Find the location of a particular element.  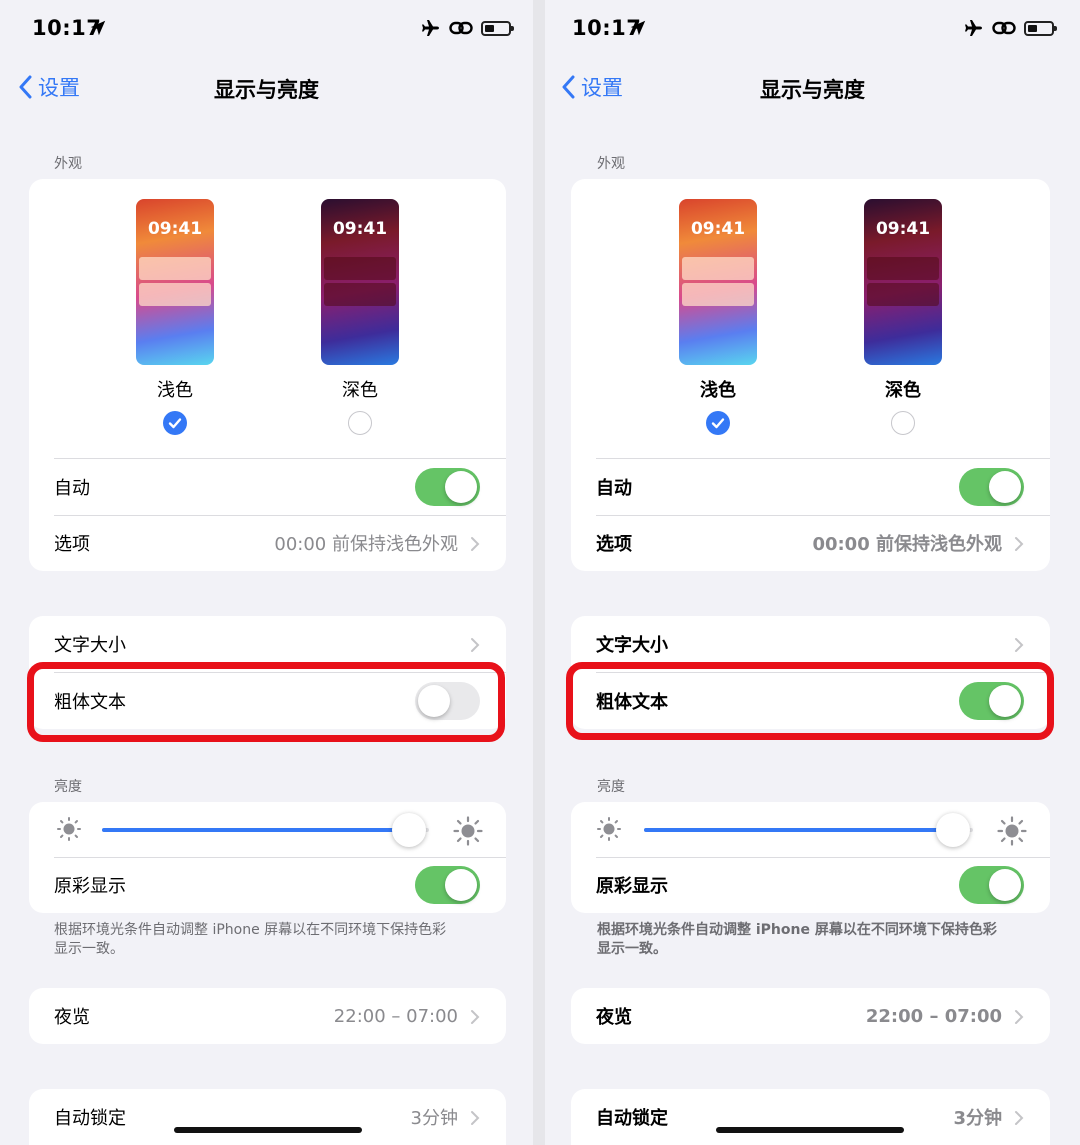

brightness-card: 原彩显示 is located at coordinates (267, 857).